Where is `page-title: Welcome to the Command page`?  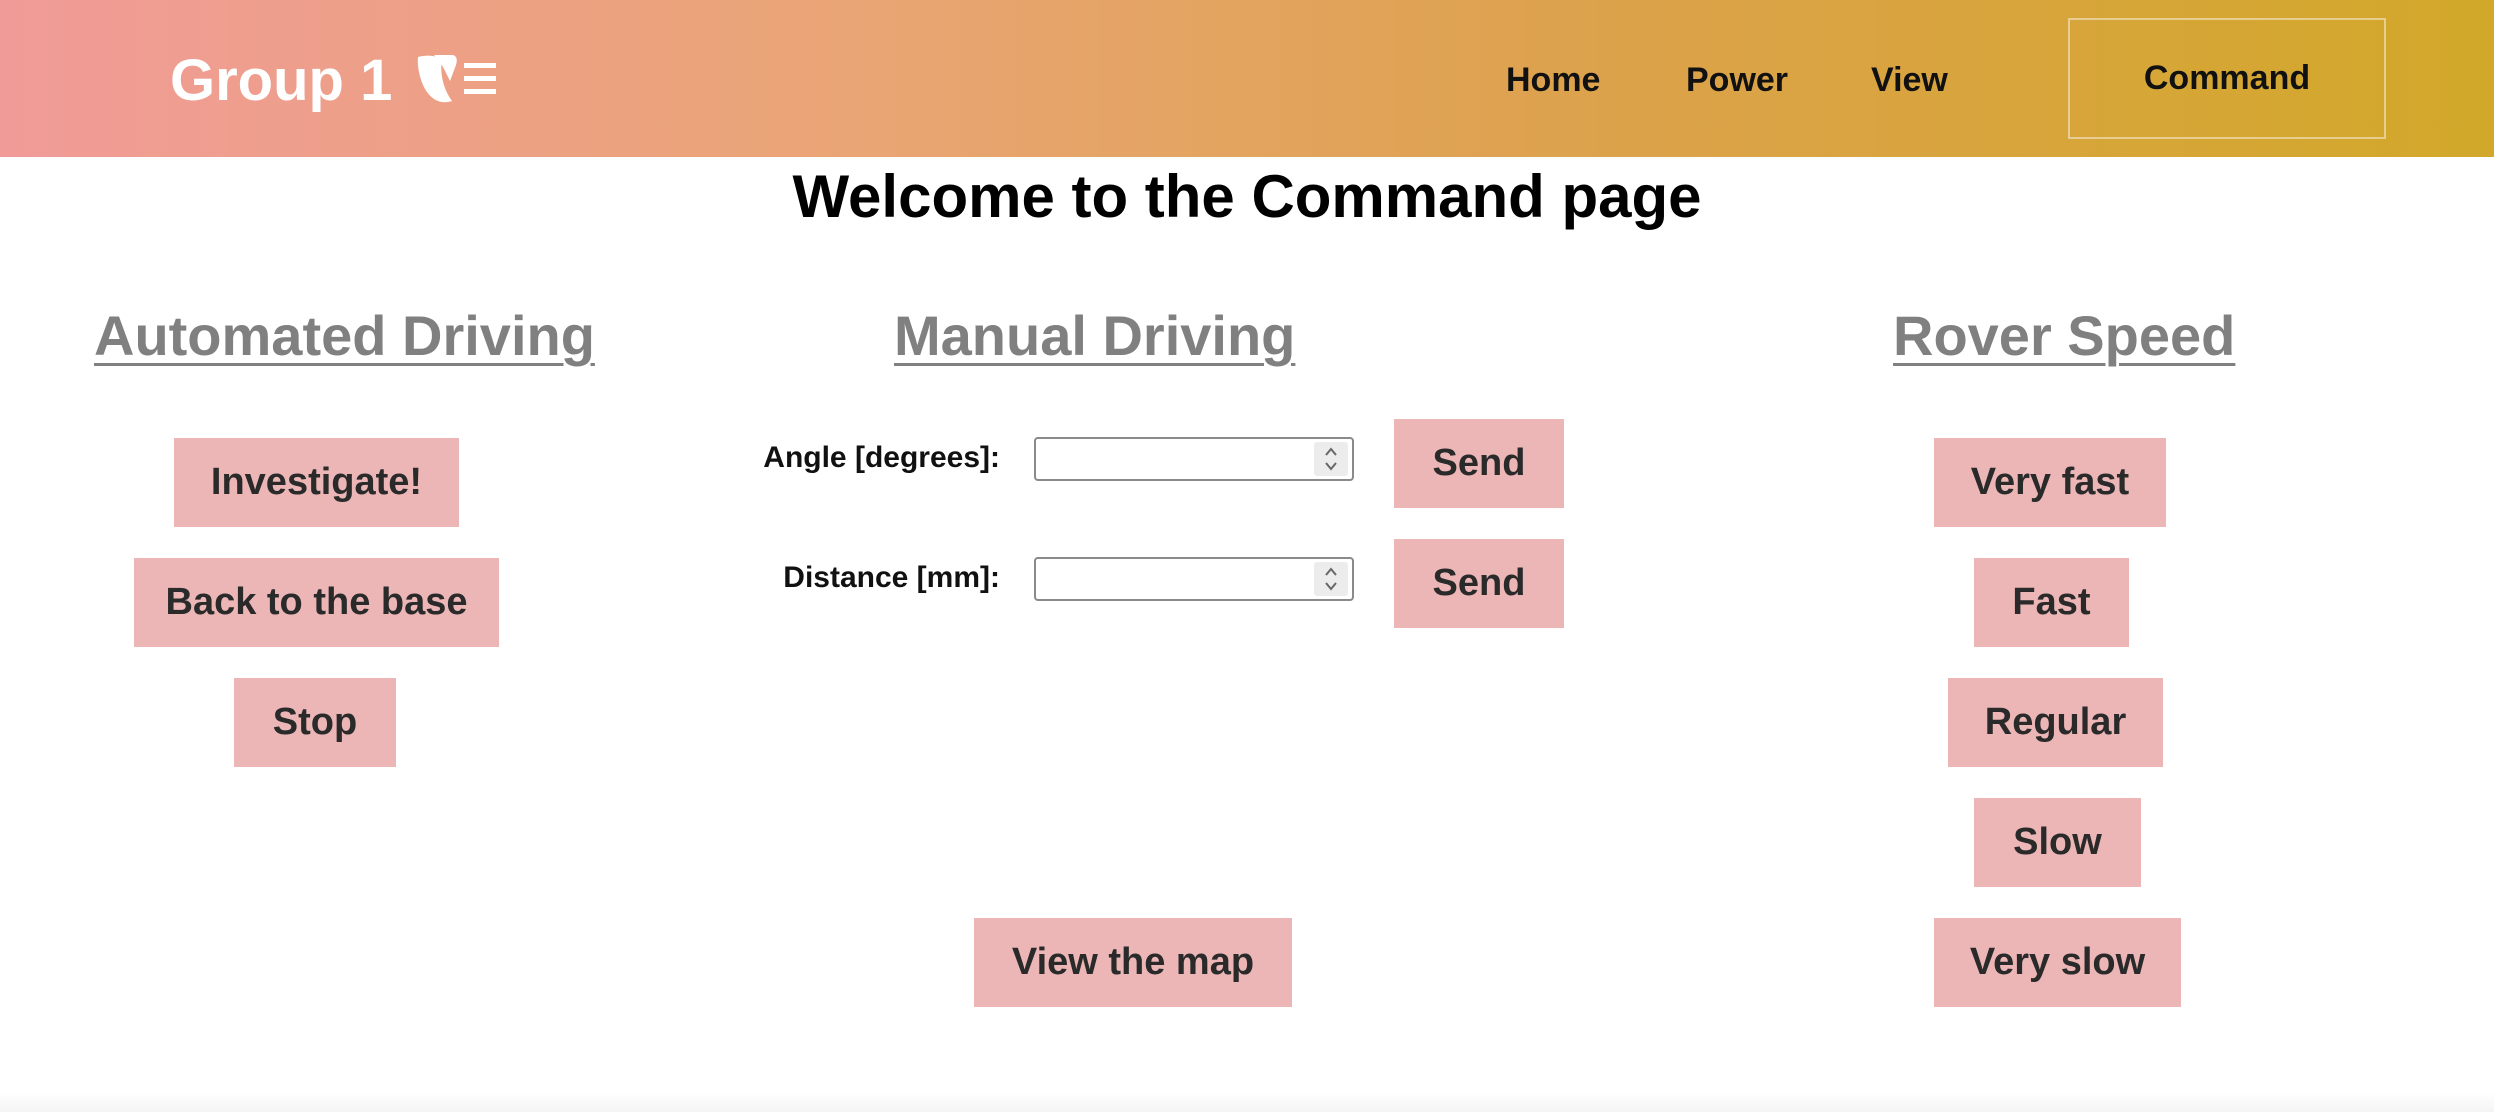
page-title: Welcome to the Command page is located at coordinates (1247, 196).